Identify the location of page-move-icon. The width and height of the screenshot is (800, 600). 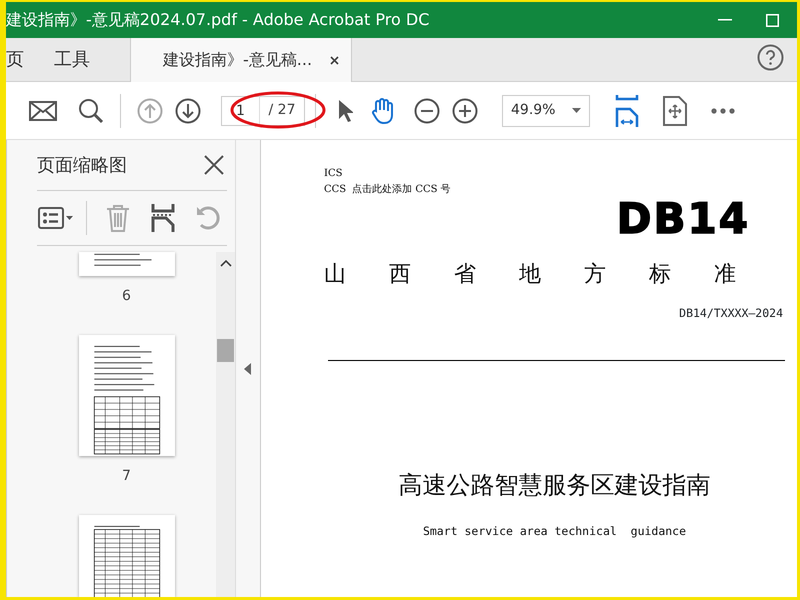
(675, 111).